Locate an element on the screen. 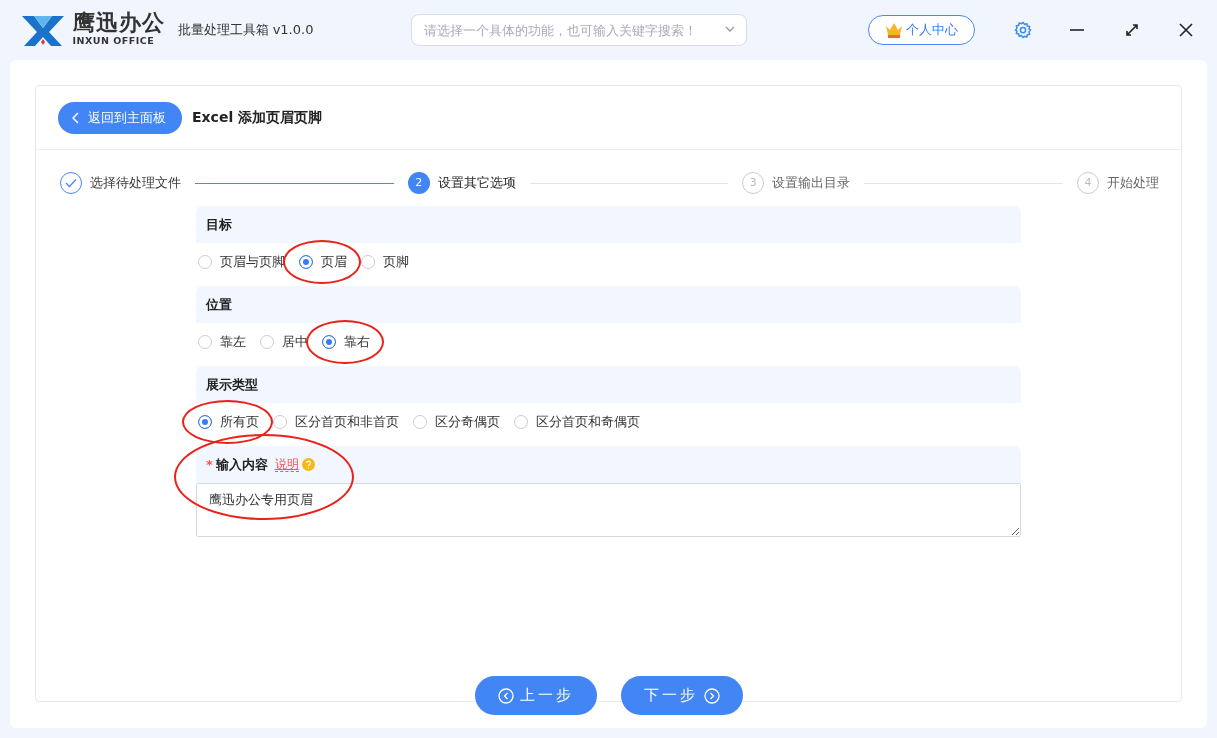 The image size is (1217, 738). radio-option: 区分首页和奇偶页 is located at coordinates (577, 422).